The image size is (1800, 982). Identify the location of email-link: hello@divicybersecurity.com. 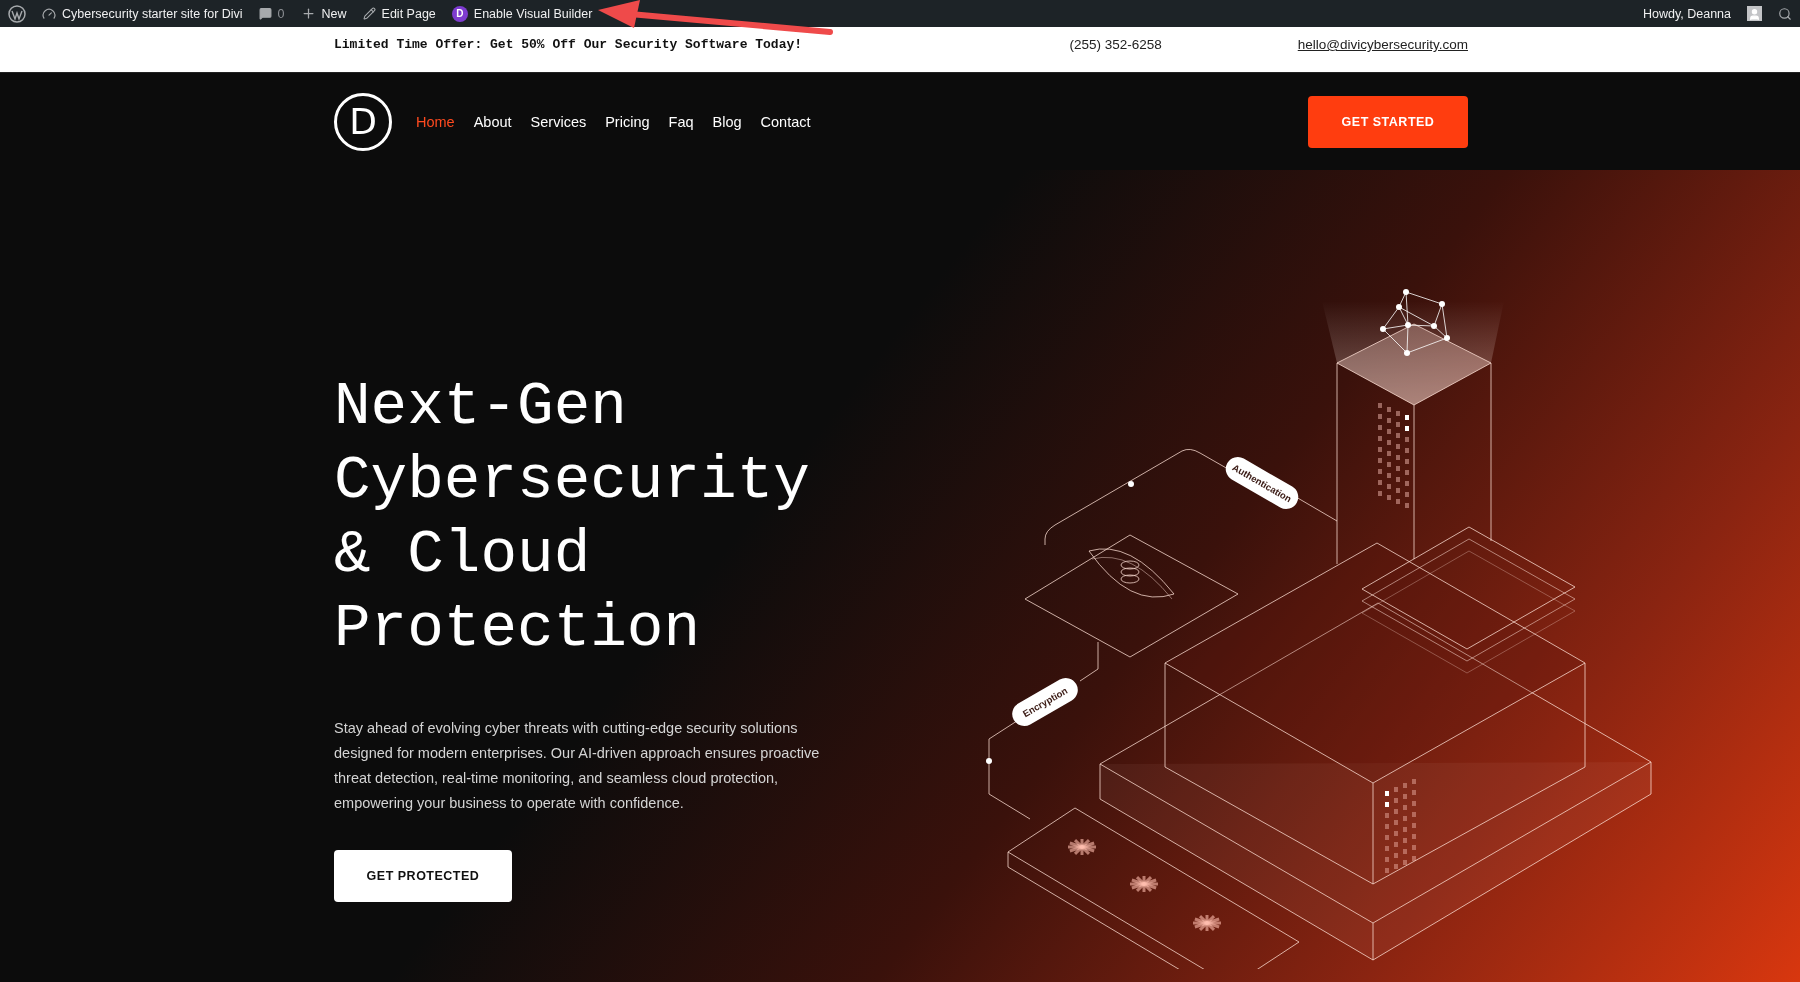
(1382, 44).